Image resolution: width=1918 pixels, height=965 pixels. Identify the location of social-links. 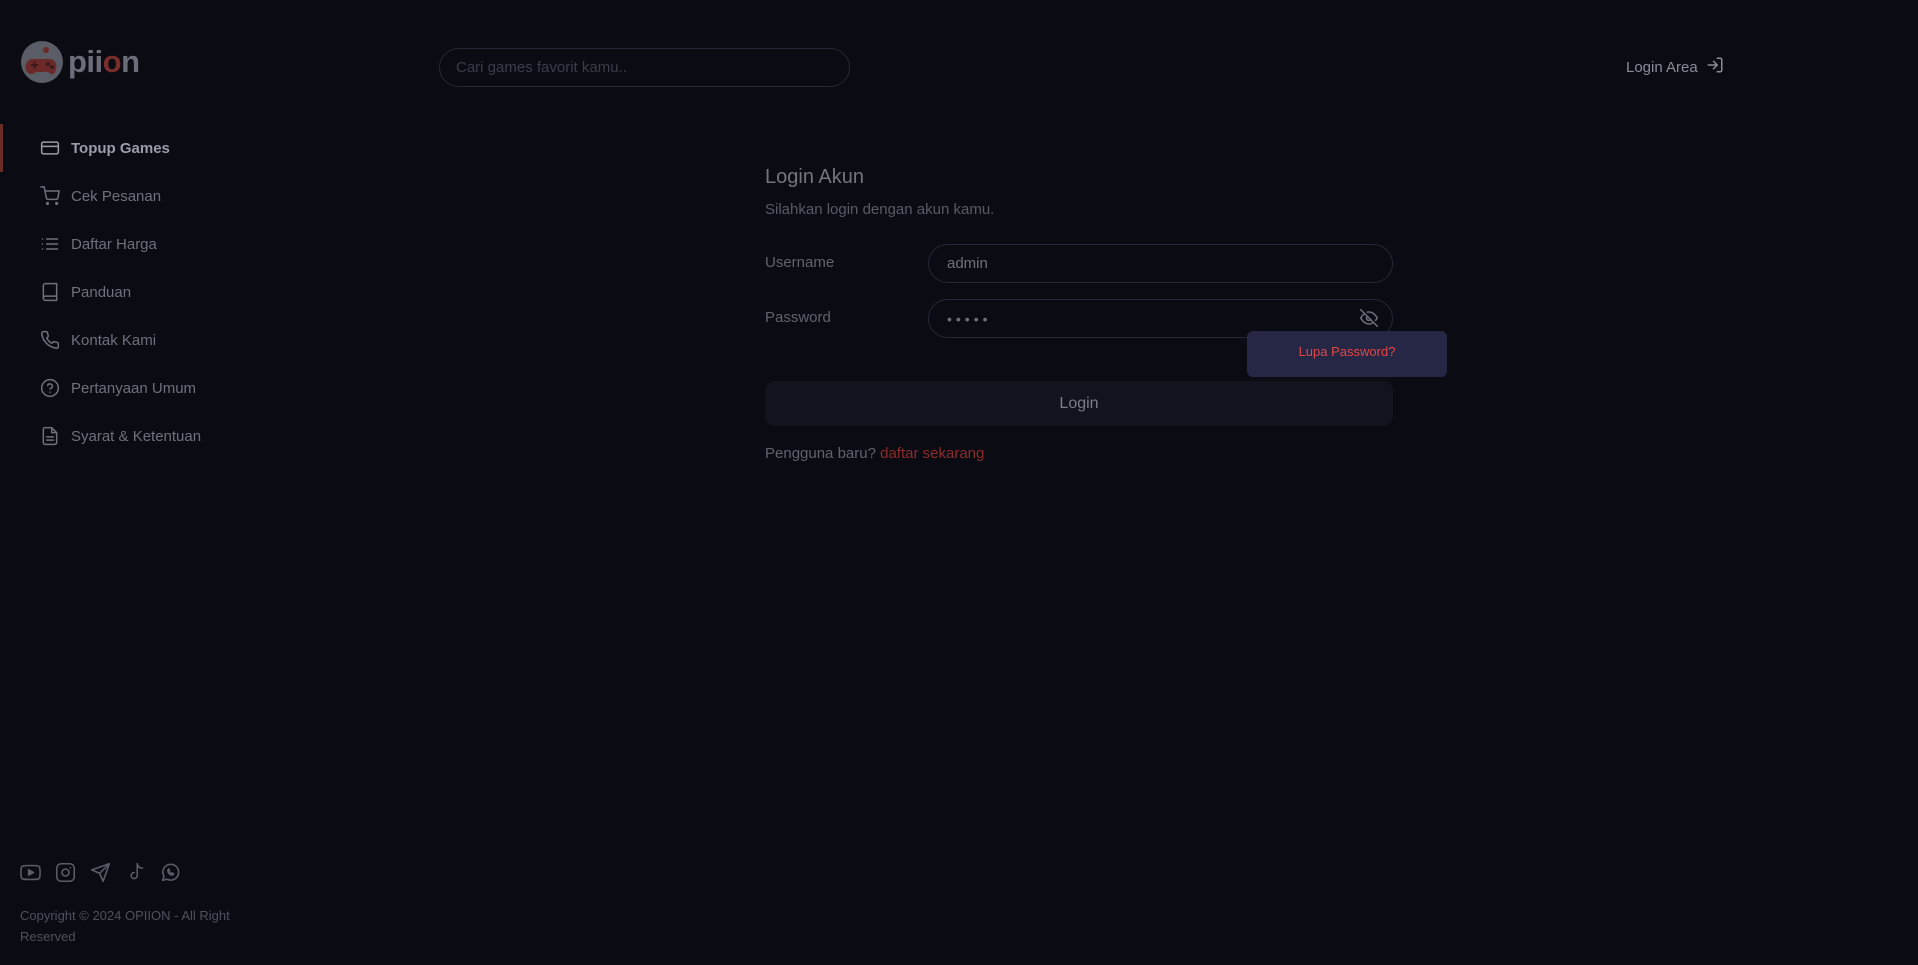
(100, 872).